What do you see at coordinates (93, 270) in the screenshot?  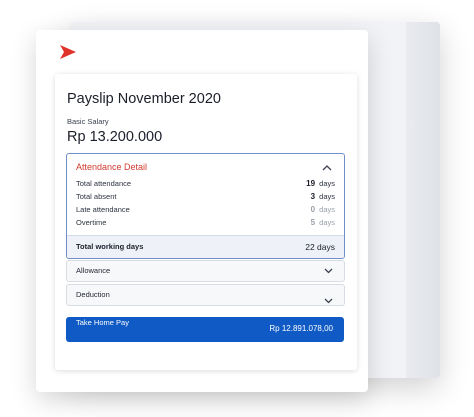 I see `allowance-label: Allowance` at bounding box center [93, 270].